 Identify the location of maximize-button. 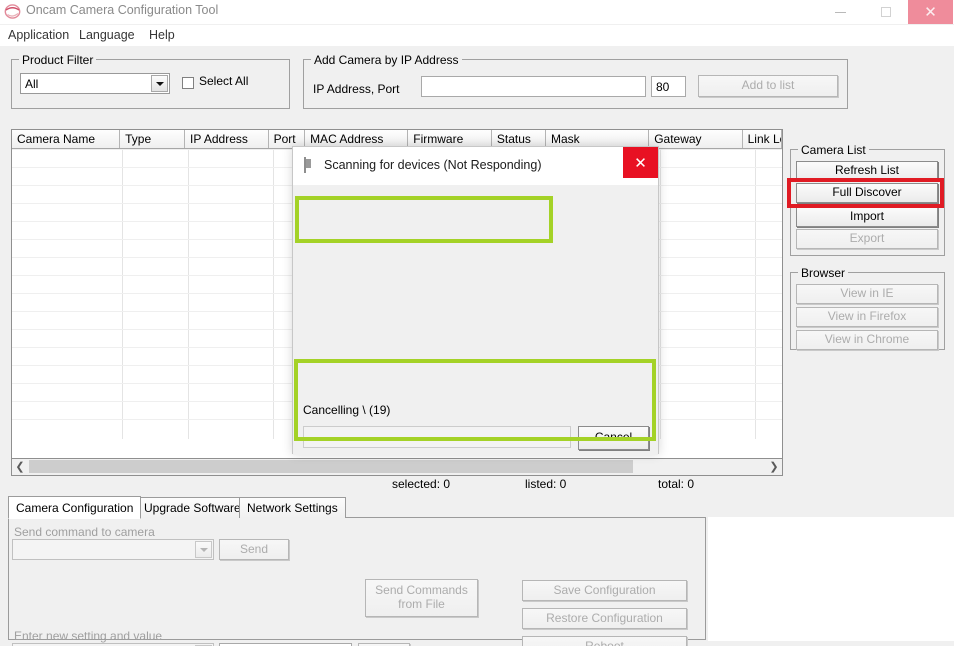
(885, 12).